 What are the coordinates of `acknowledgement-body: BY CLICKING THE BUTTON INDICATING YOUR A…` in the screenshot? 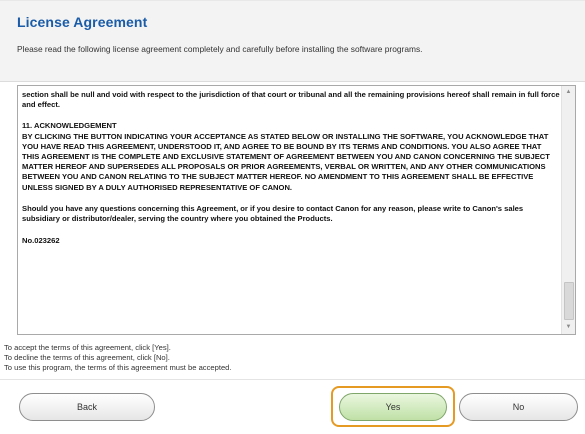 It's located at (286, 161).